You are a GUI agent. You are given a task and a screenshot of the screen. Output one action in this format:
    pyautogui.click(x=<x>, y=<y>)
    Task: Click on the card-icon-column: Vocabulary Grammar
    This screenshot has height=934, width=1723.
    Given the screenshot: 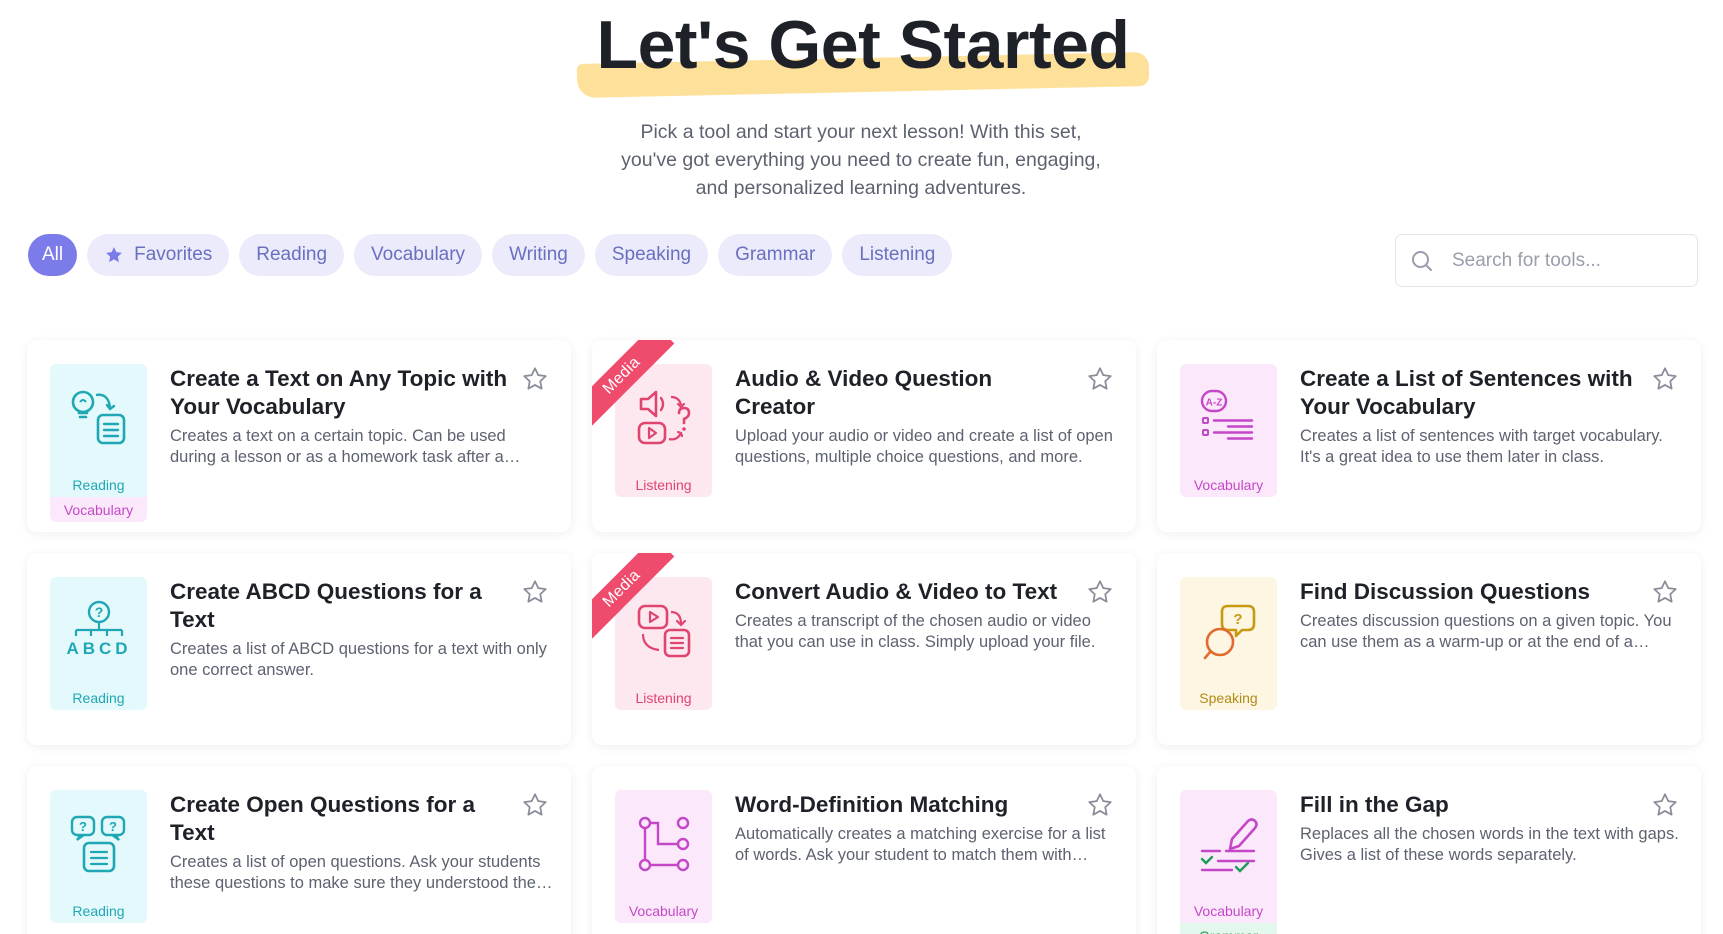 What is the action you would take?
    pyautogui.click(x=1228, y=862)
    